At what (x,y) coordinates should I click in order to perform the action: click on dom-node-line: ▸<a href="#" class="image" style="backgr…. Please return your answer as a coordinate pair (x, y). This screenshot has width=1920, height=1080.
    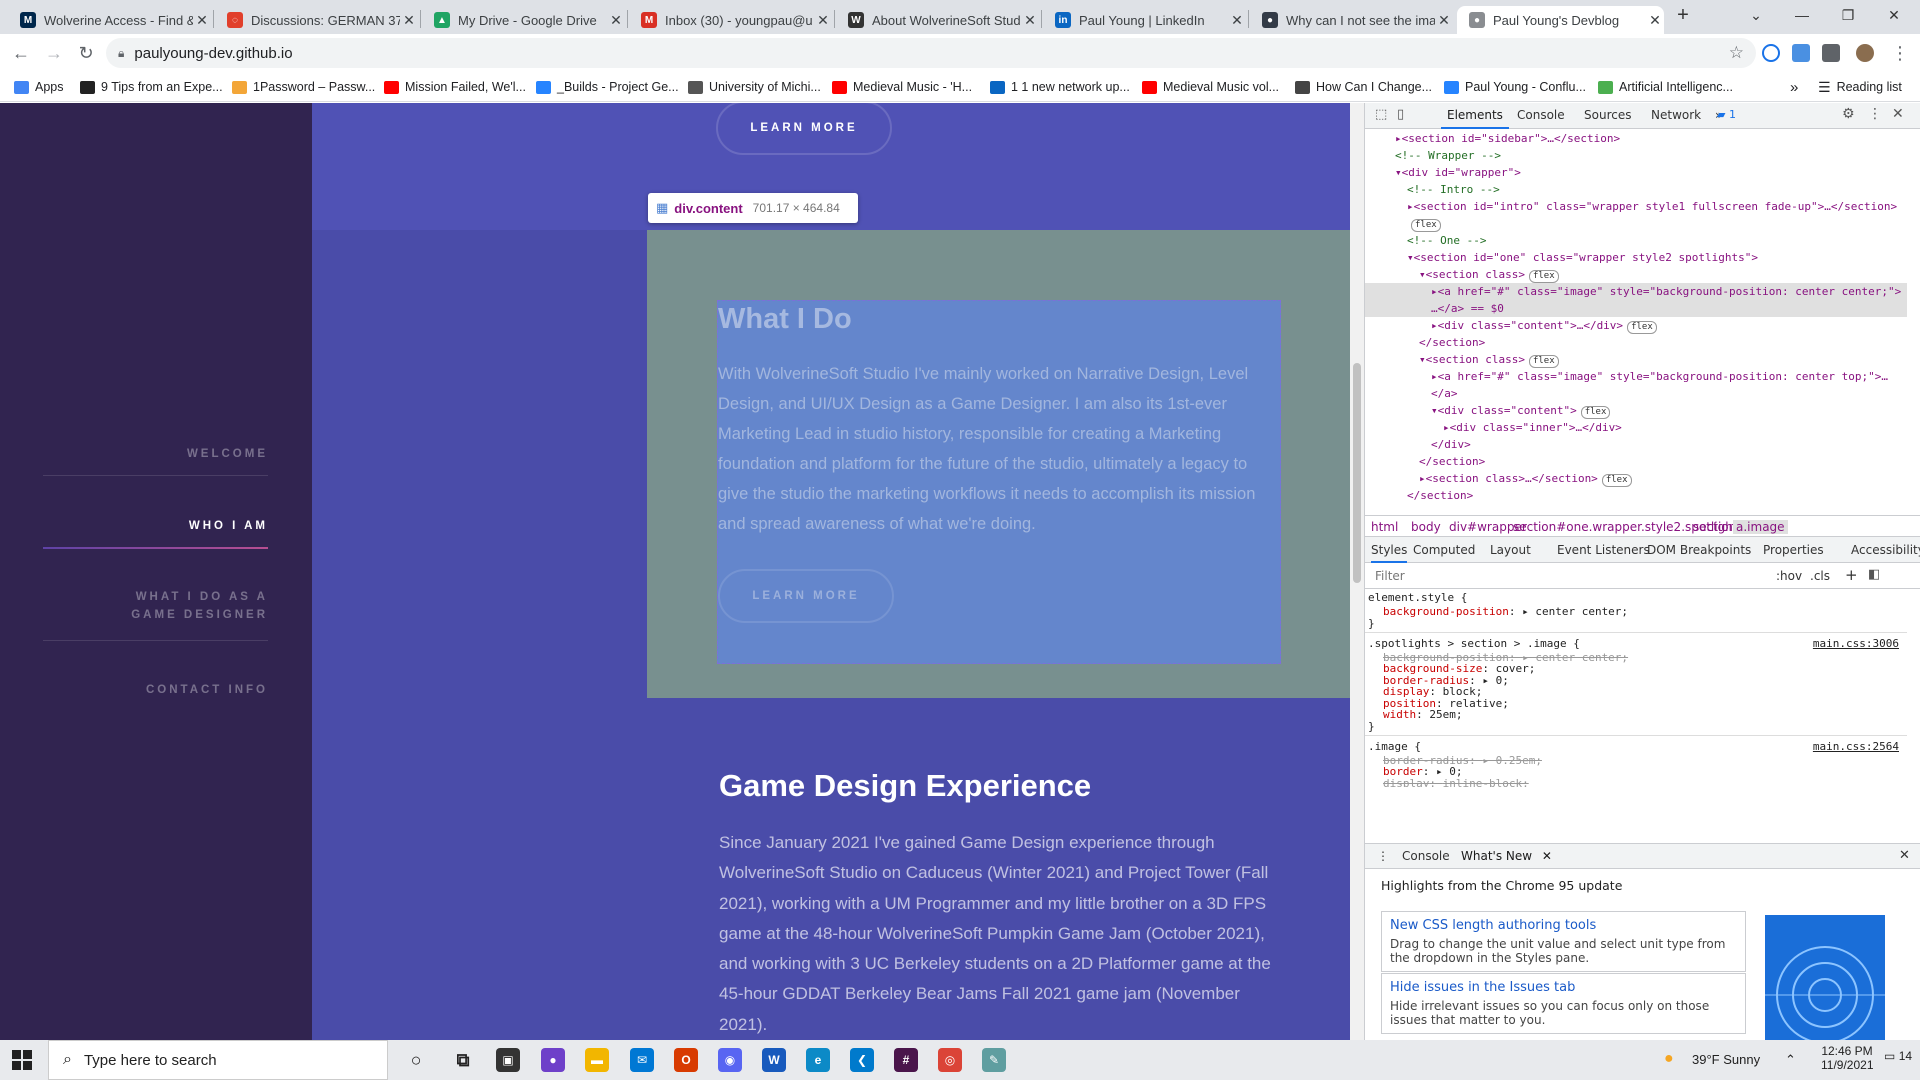
    Looking at the image, I should click on (1636, 291).